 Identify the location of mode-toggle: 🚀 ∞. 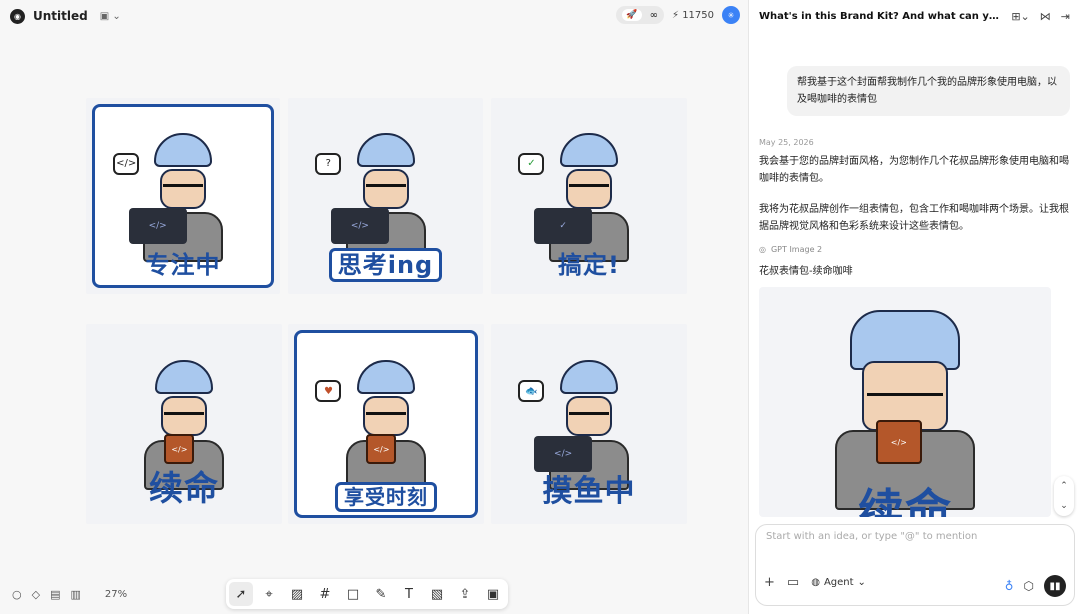
(640, 15).